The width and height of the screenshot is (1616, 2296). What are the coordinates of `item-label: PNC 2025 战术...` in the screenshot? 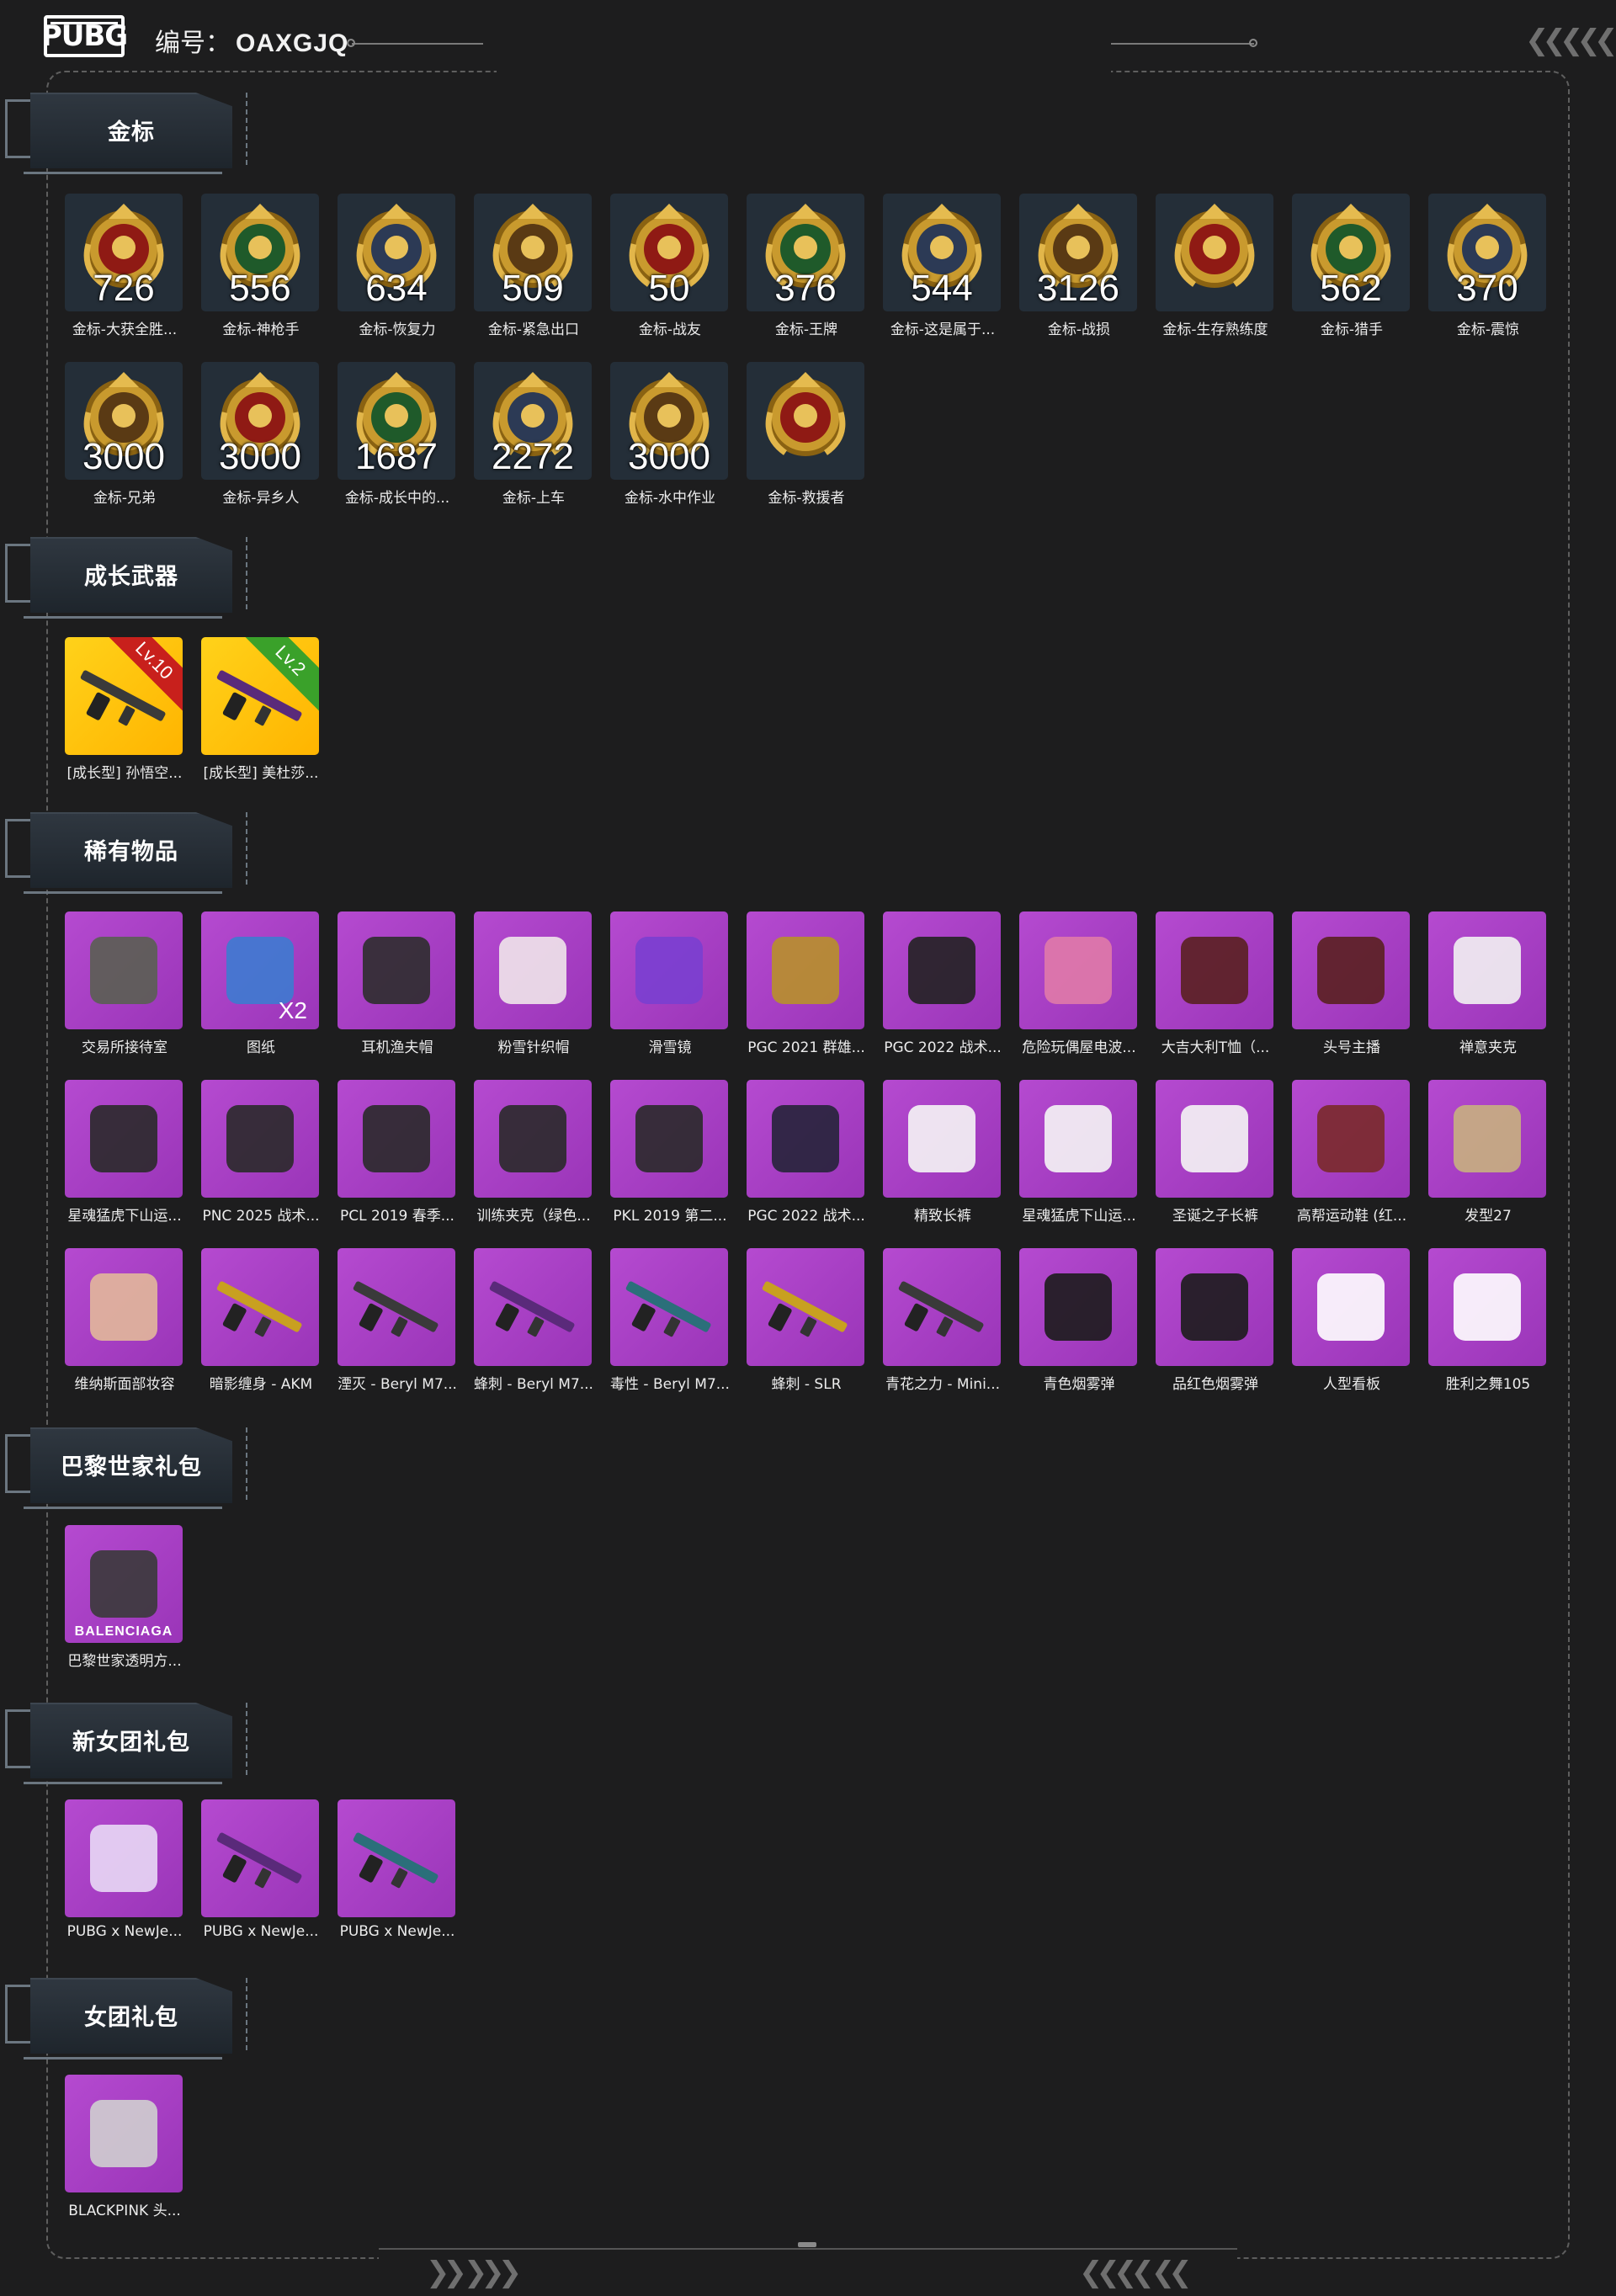 It's located at (261, 1216).